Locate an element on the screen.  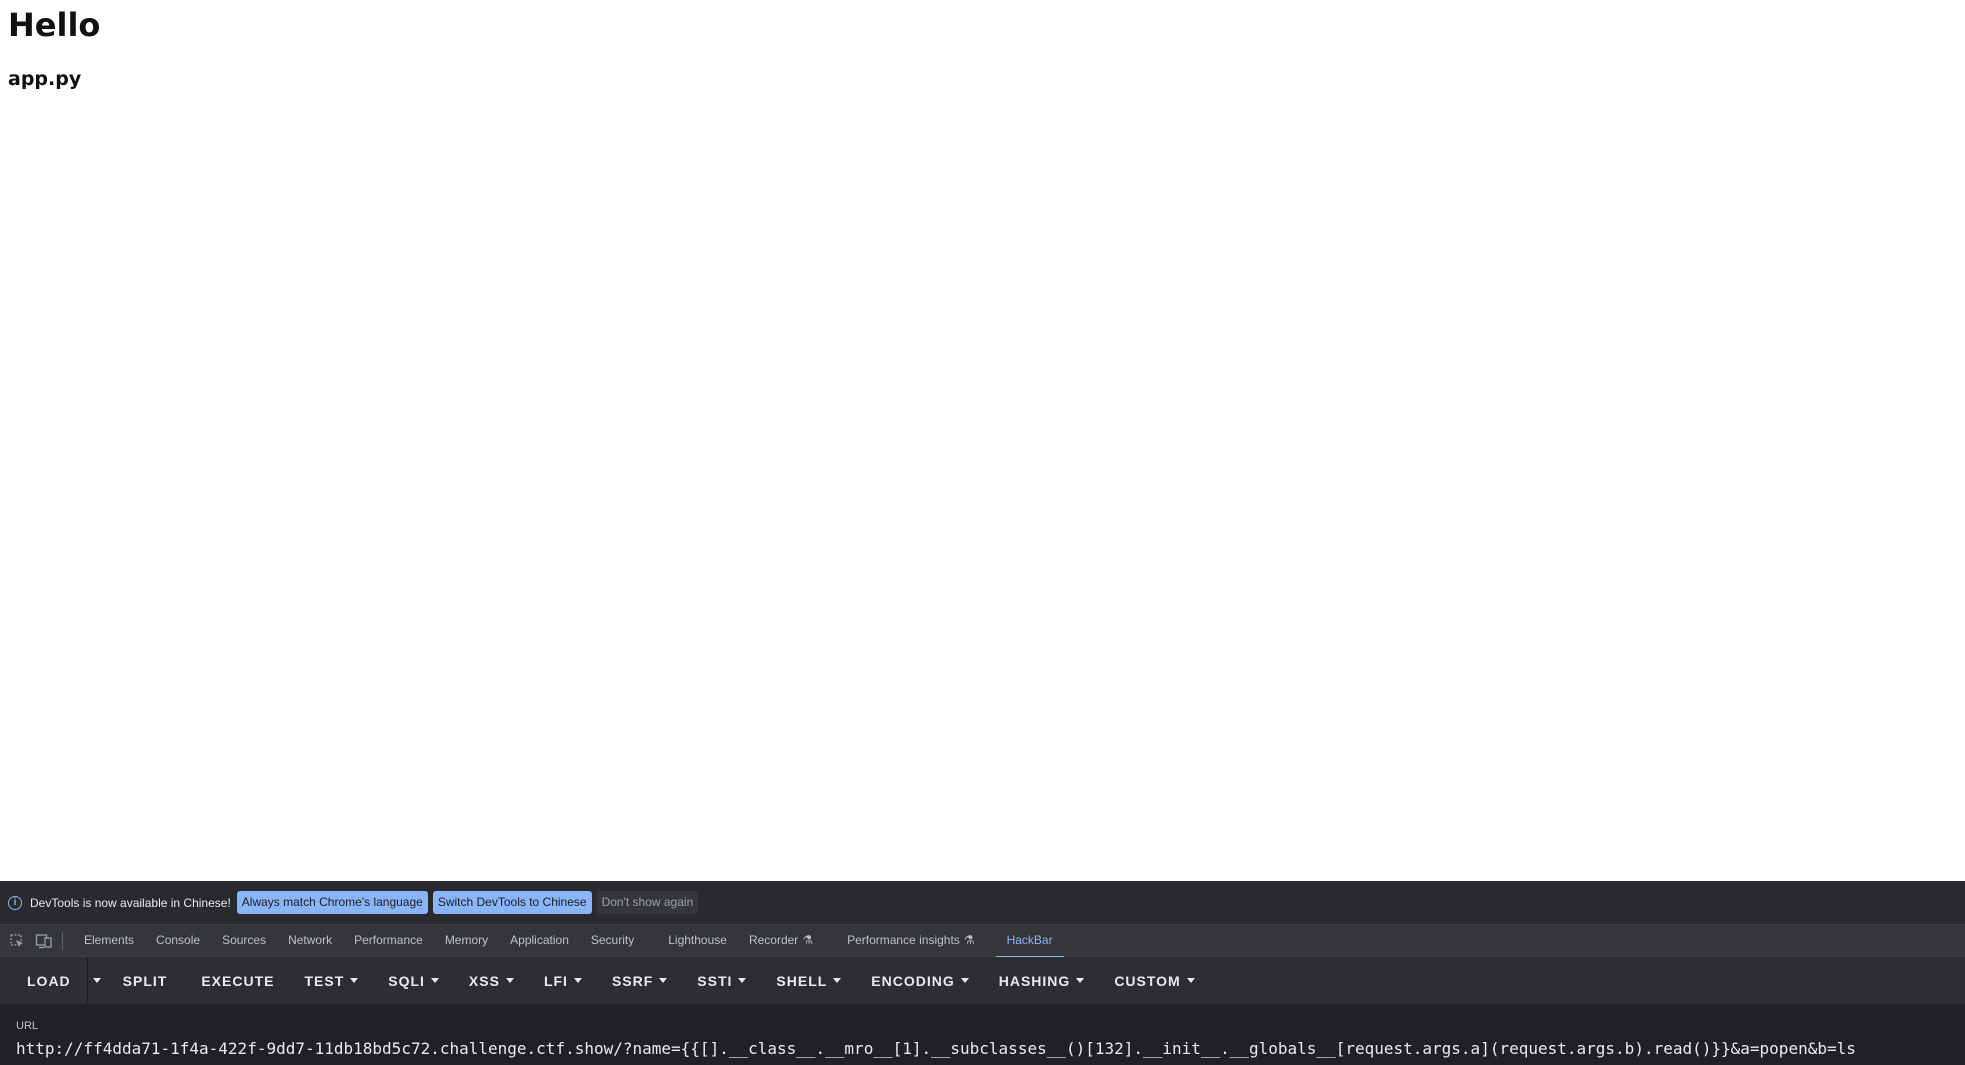
tab-network: Network is located at coordinates (310, 940).